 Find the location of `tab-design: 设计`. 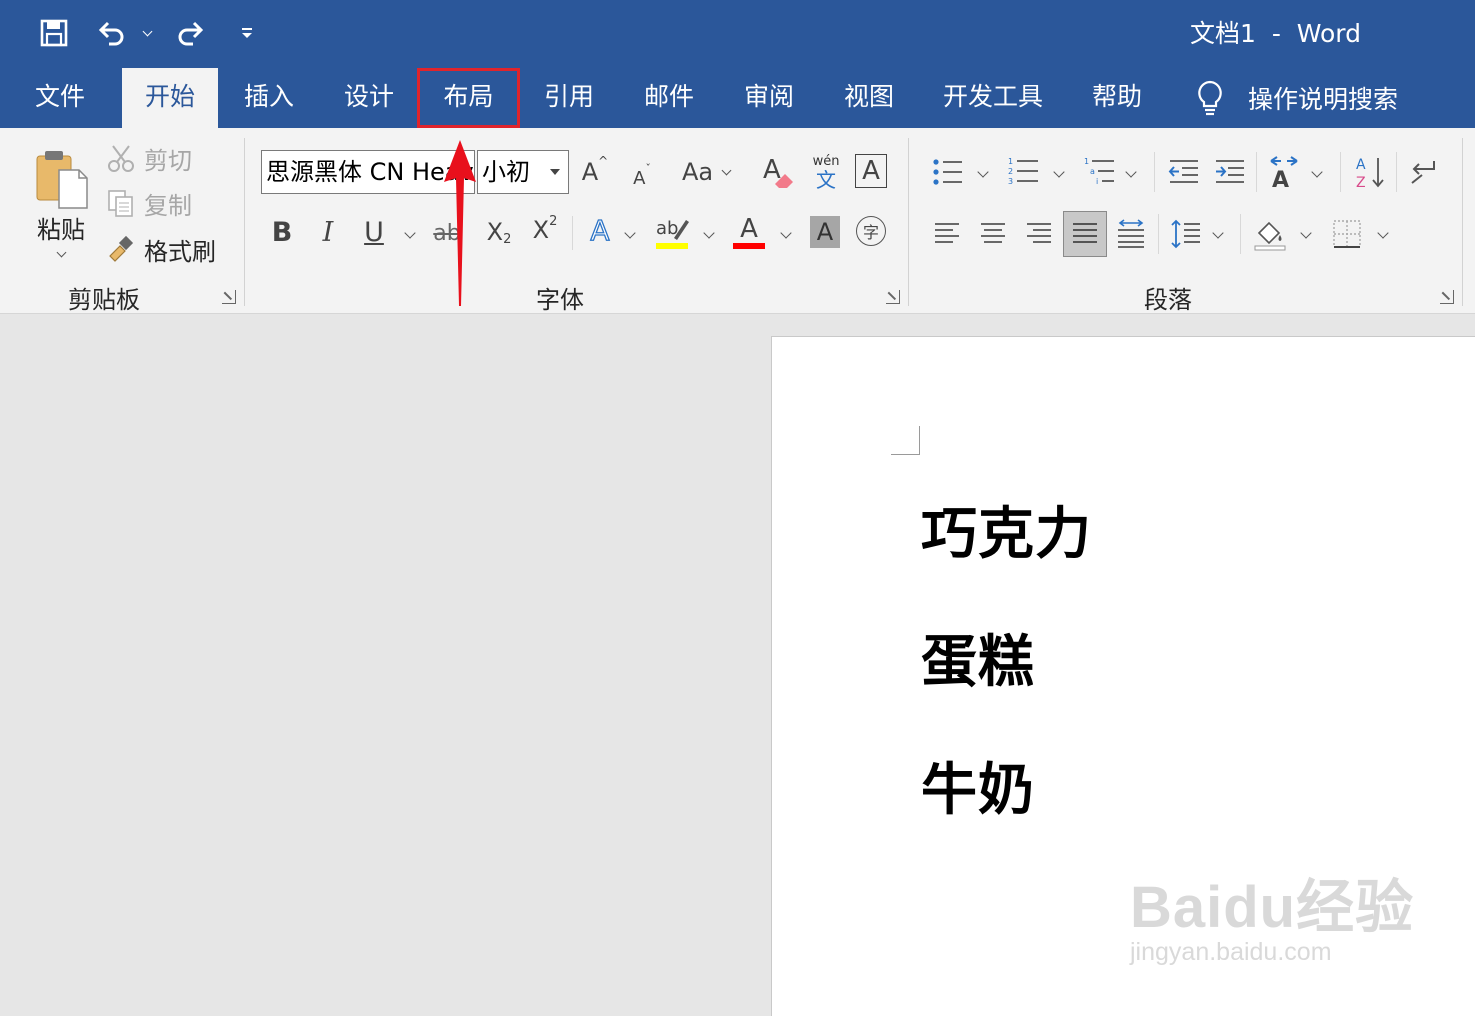

tab-design: 设计 is located at coordinates (369, 98).